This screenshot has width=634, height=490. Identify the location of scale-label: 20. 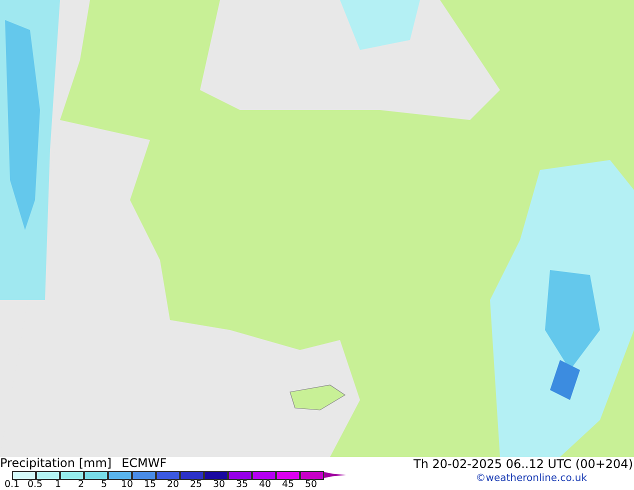
(173, 484).